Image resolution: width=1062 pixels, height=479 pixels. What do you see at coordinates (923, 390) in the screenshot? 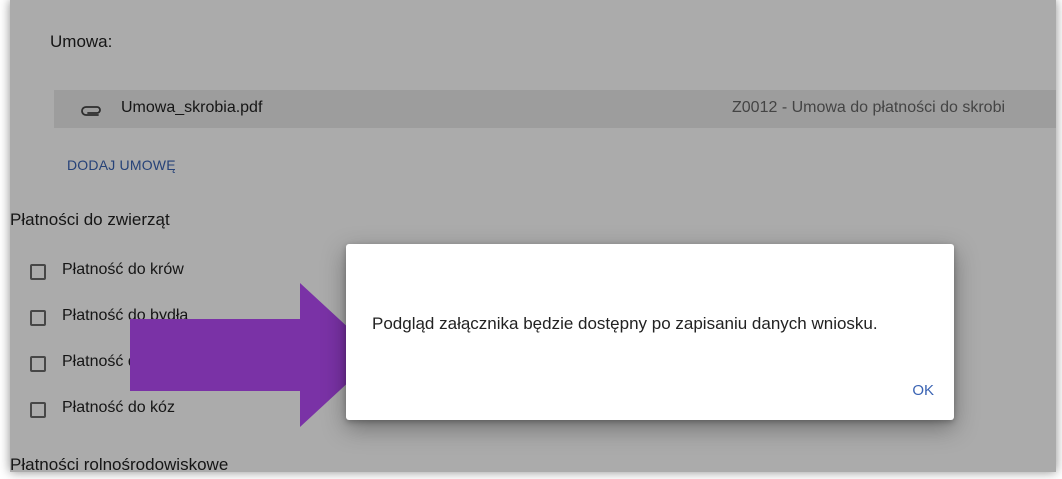
I see `ok-button: OK` at bounding box center [923, 390].